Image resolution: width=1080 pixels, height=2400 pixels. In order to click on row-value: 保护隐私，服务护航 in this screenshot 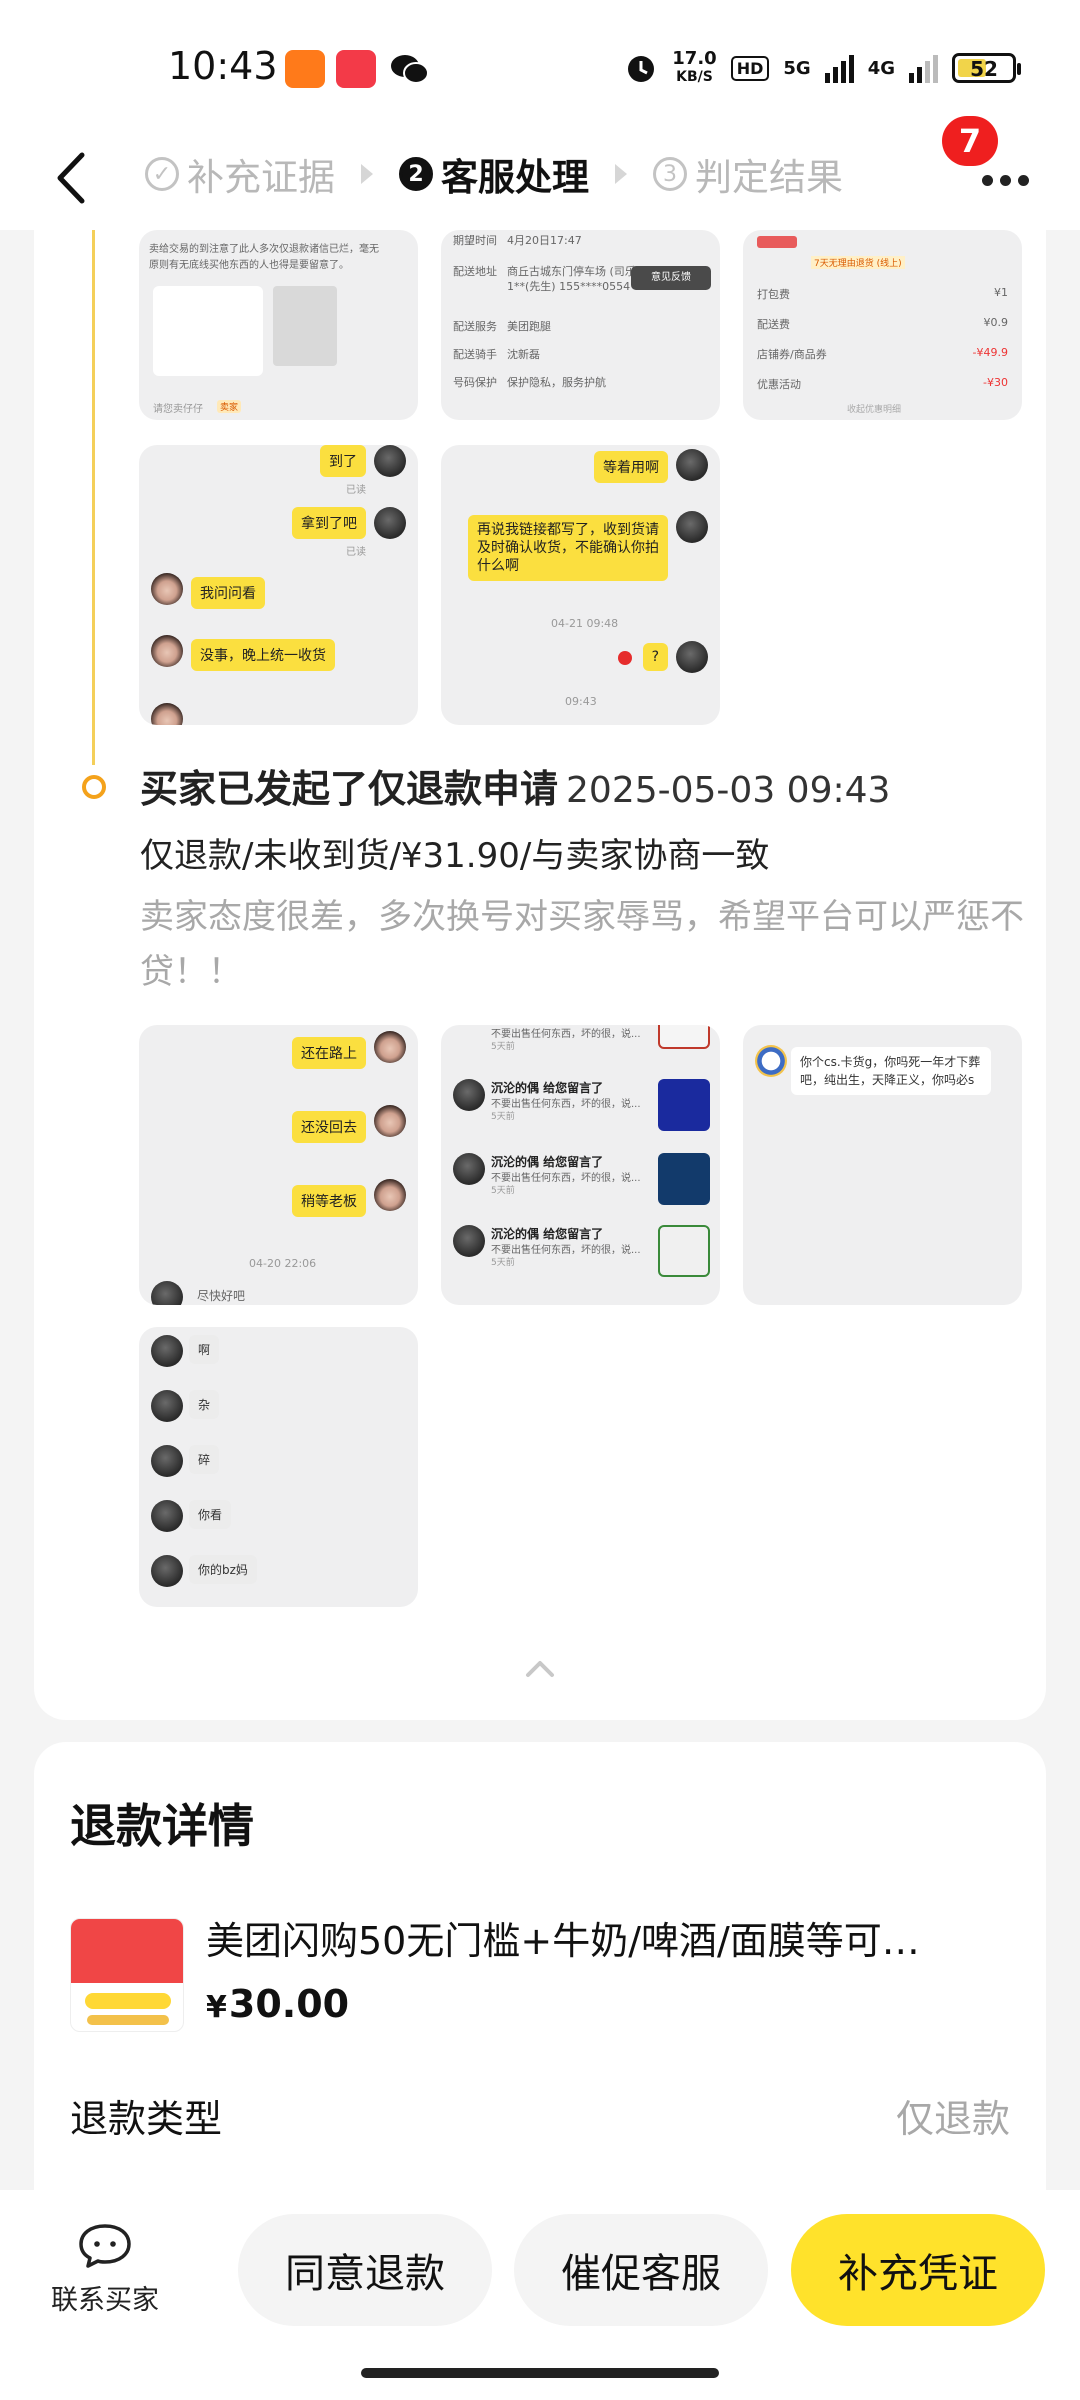, I will do `click(556, 382)`.